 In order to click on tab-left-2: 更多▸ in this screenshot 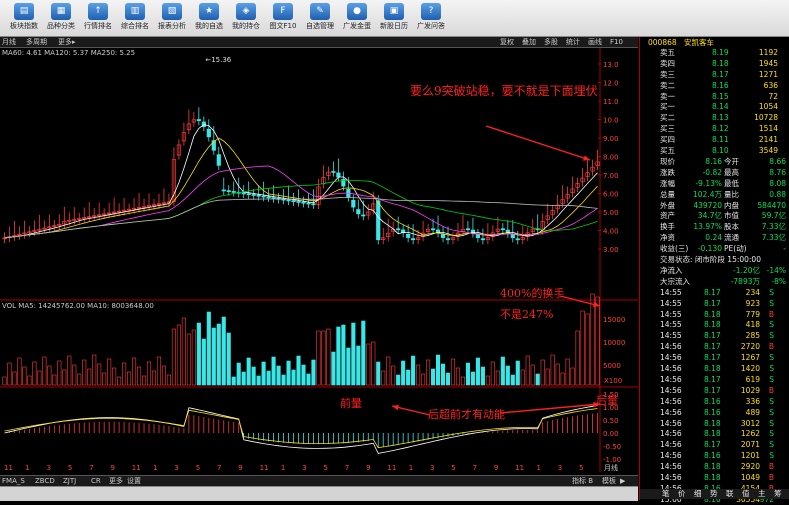, I will do `click(67, 42)`.